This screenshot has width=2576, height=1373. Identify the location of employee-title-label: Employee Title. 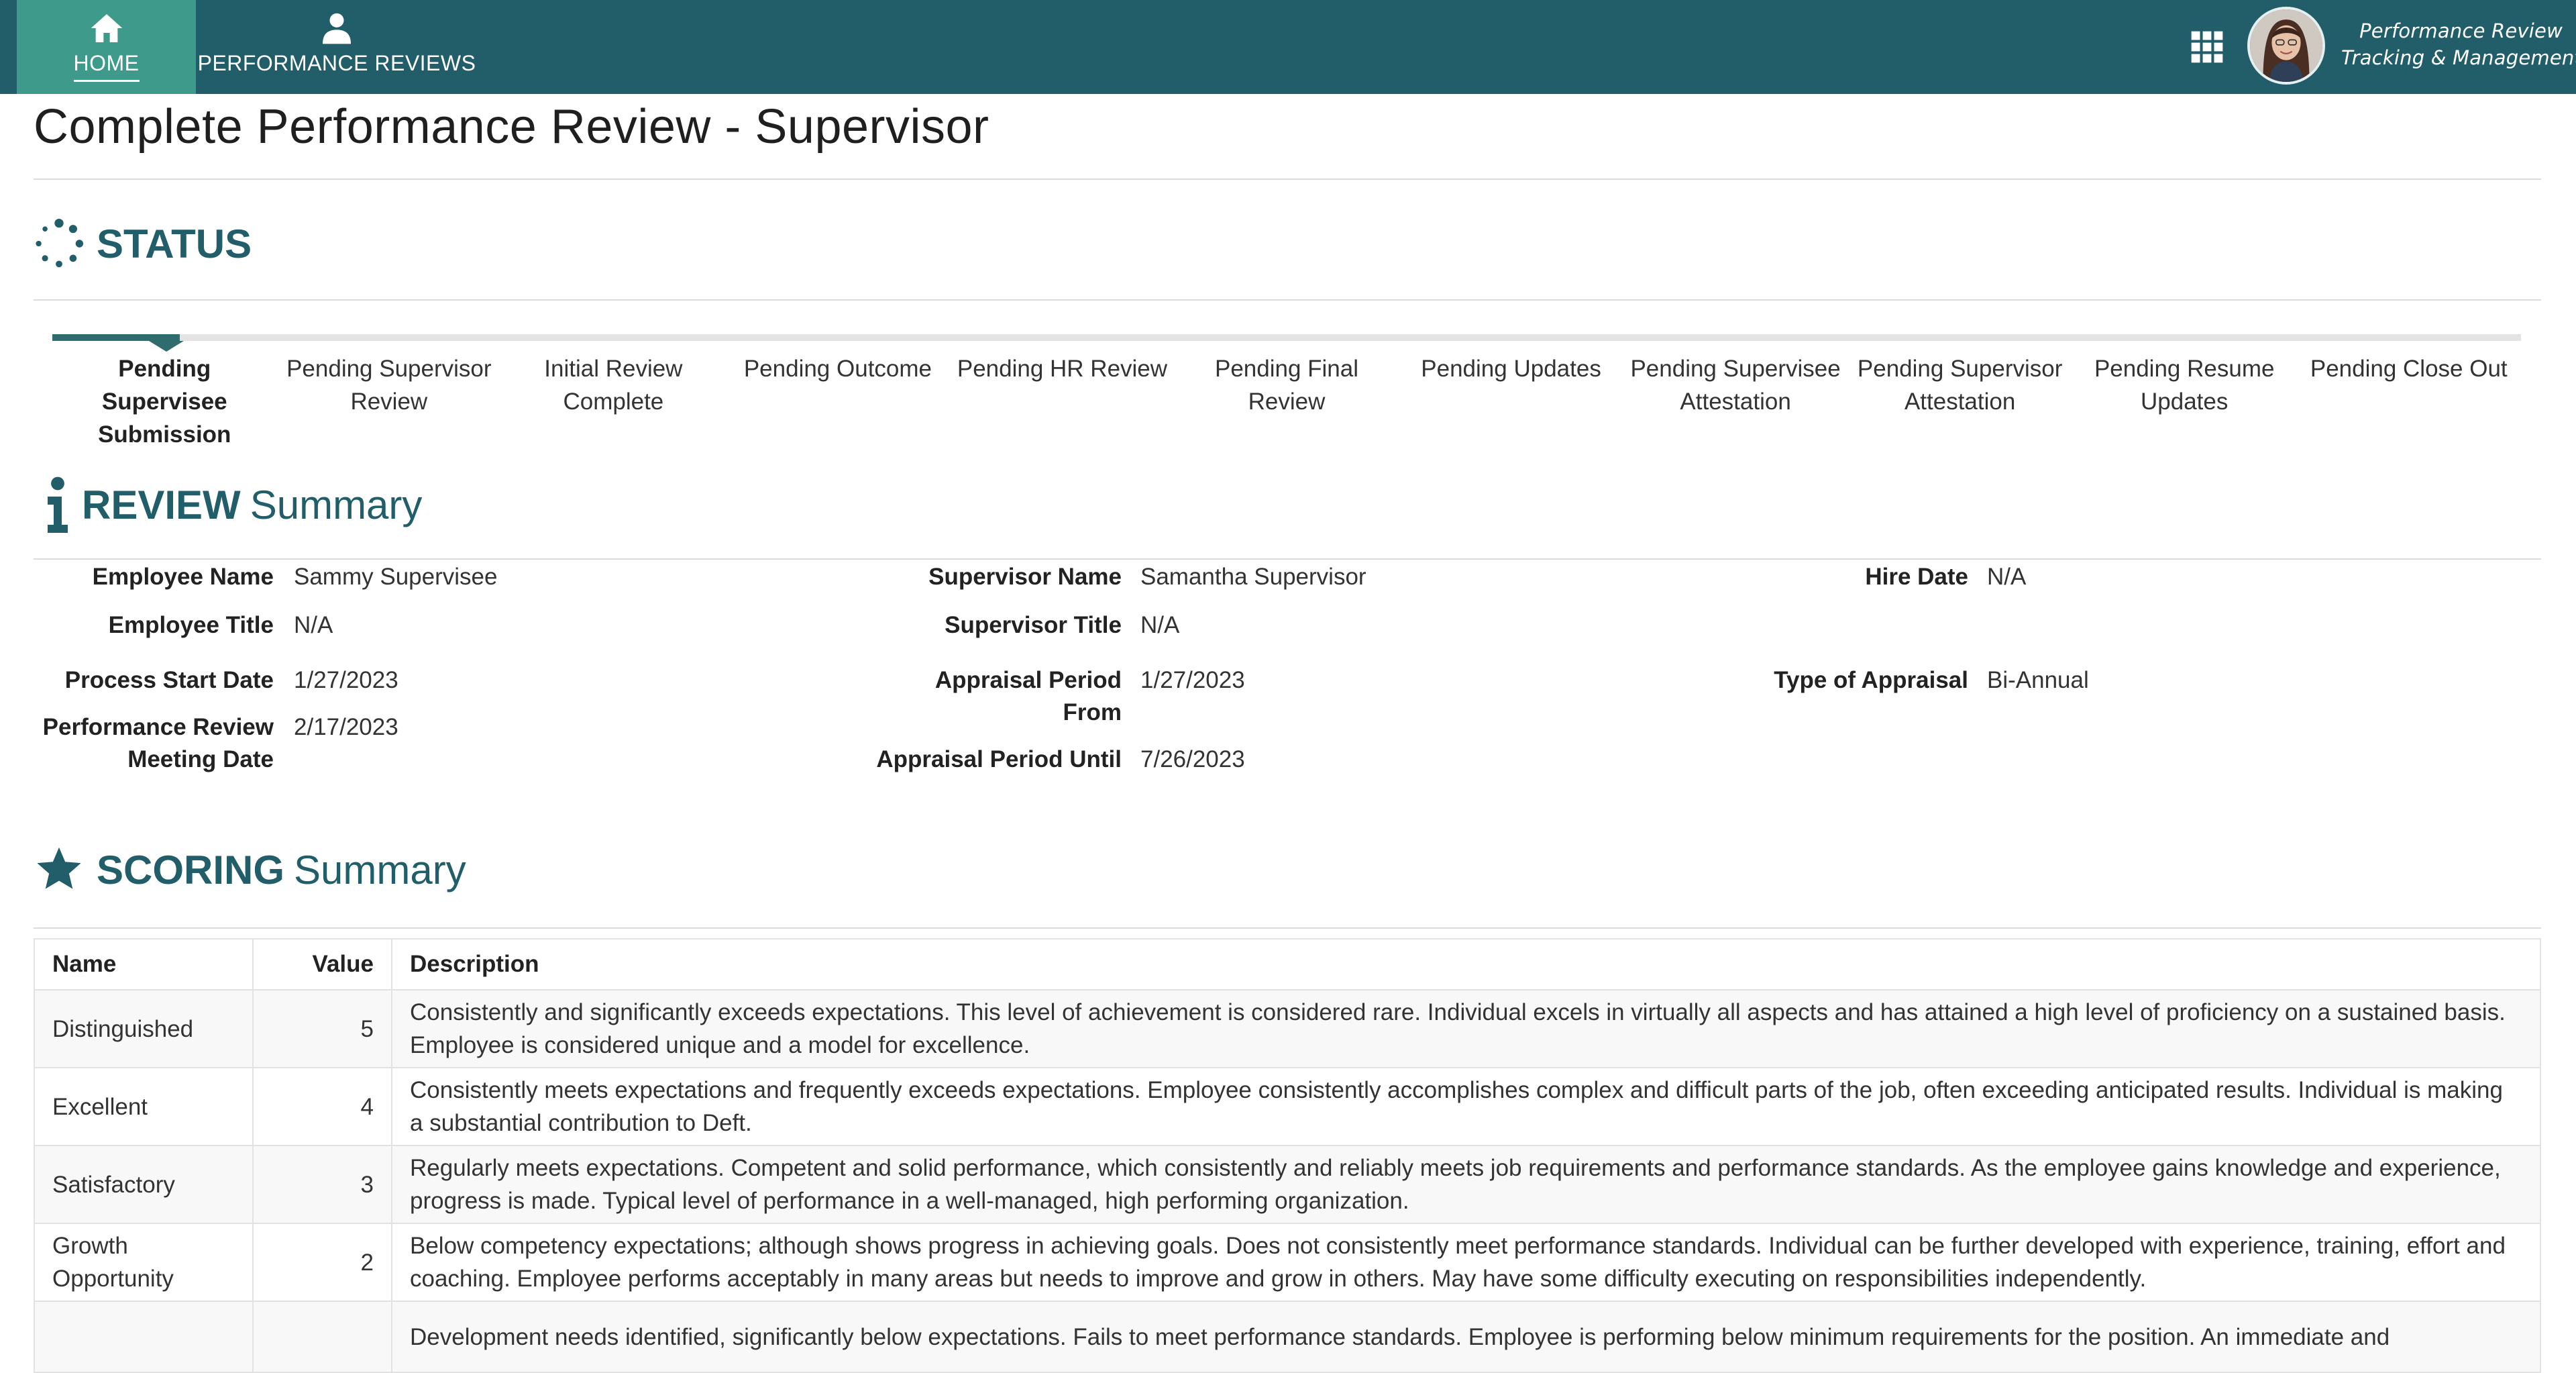
(191, 625).